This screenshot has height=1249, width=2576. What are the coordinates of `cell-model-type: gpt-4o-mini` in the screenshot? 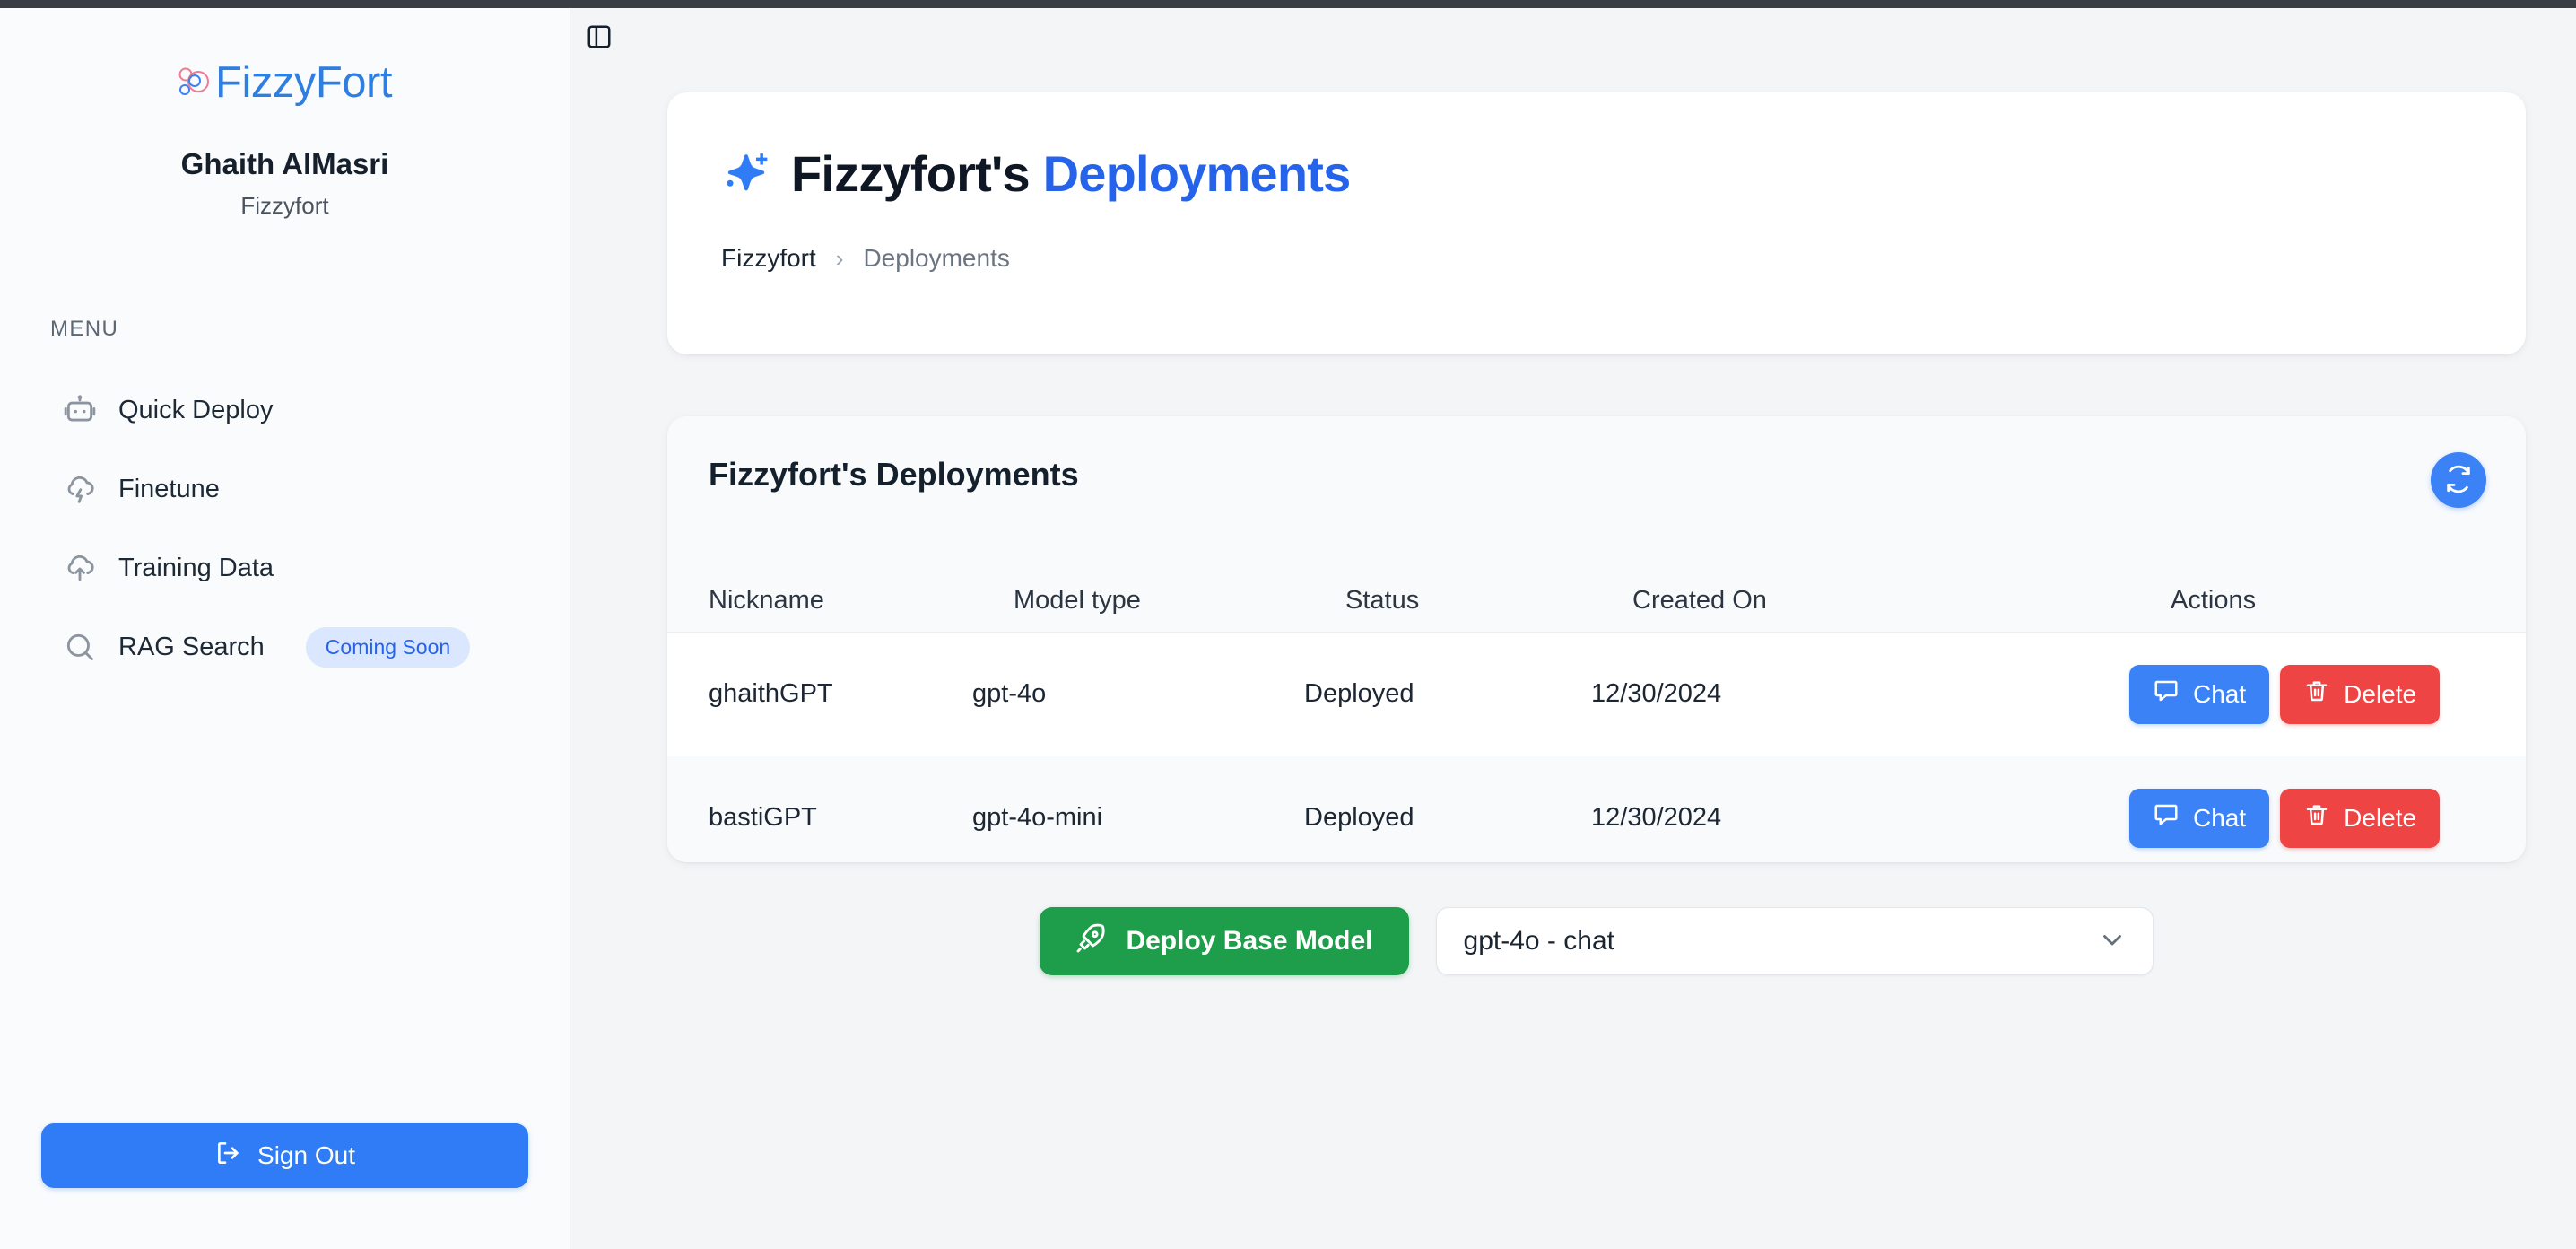 It's located at (1037, 818).